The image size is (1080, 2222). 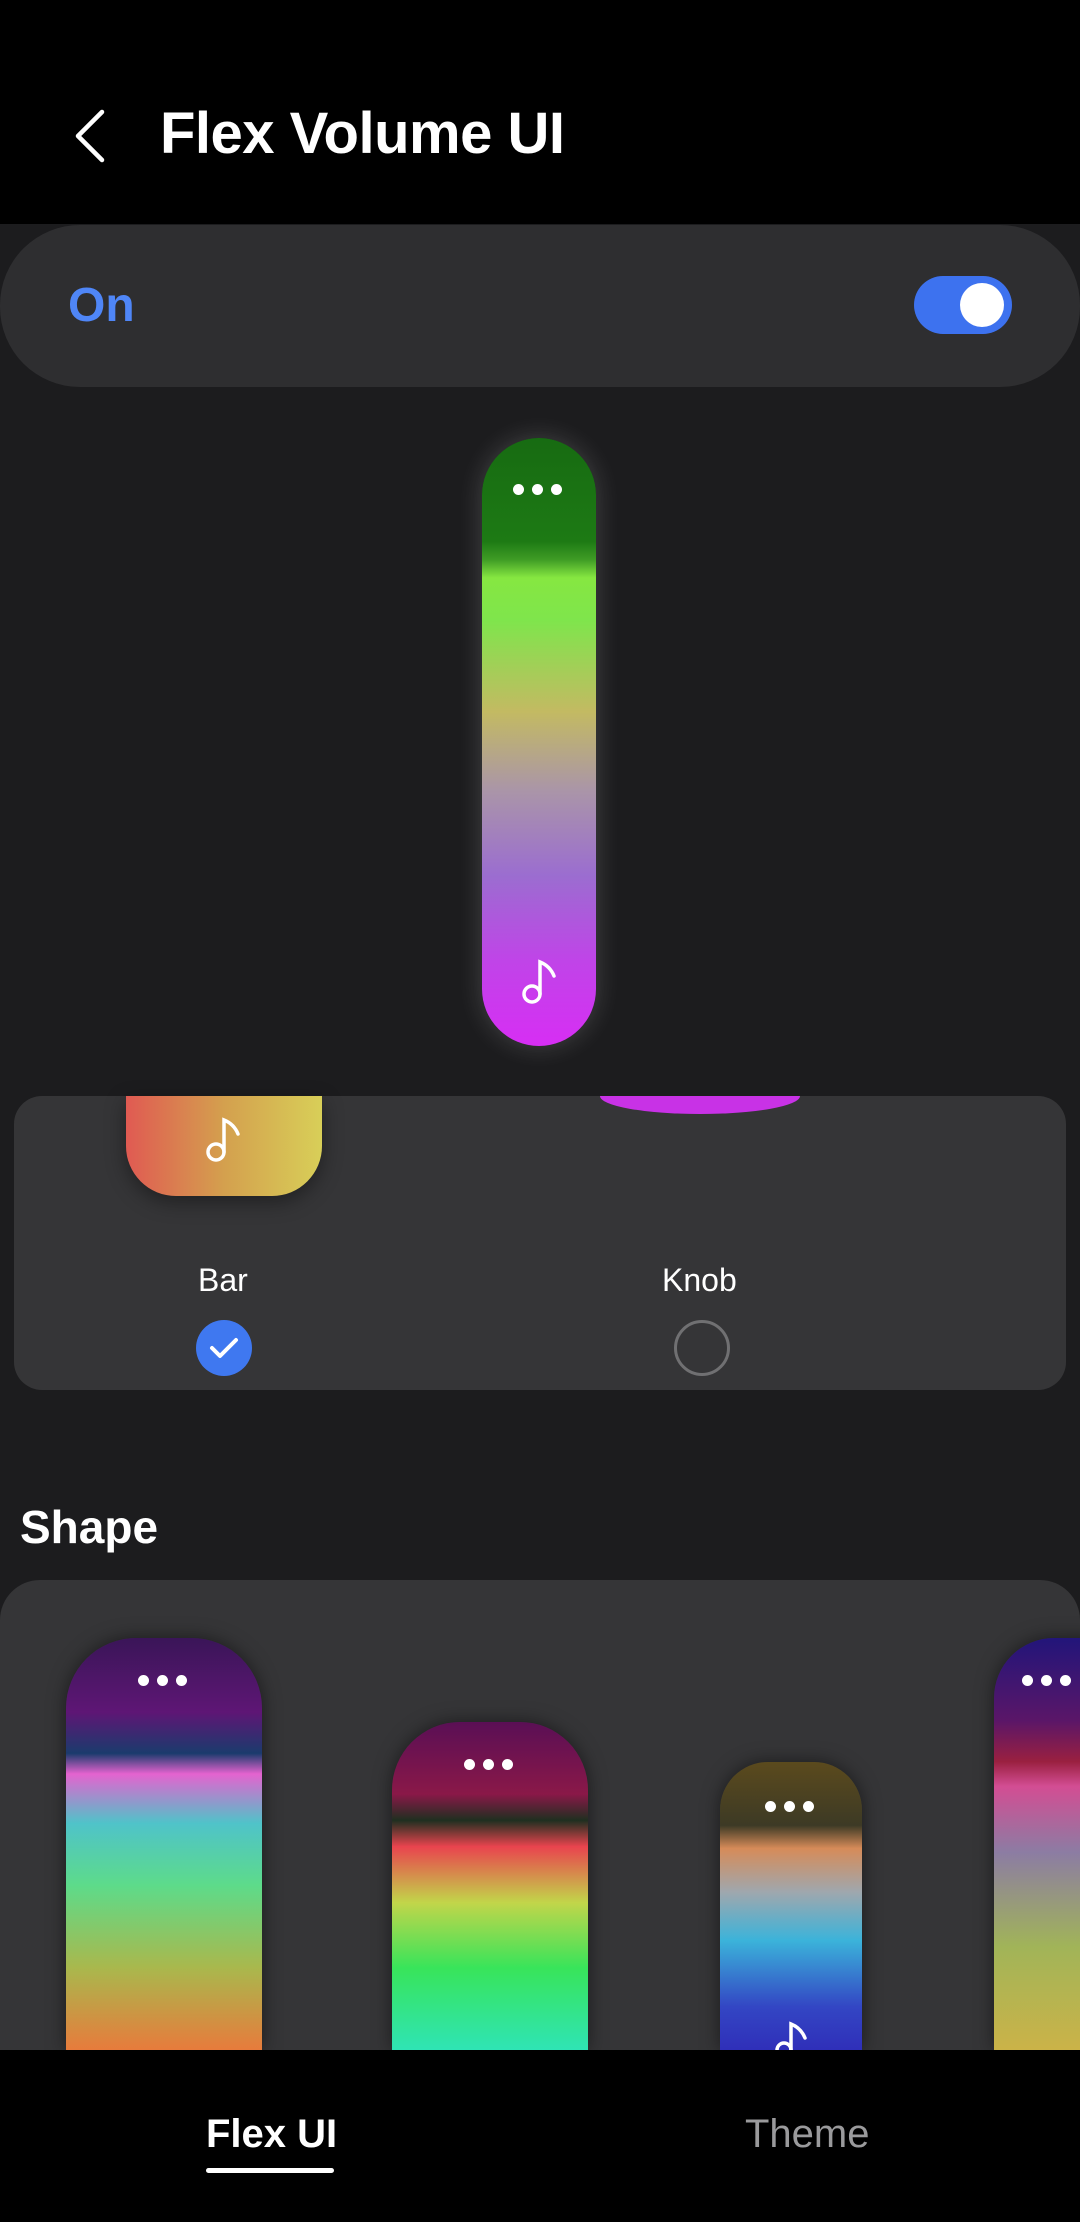 I want to click on tab-theme: Theme, so click(x=807, y=2134).